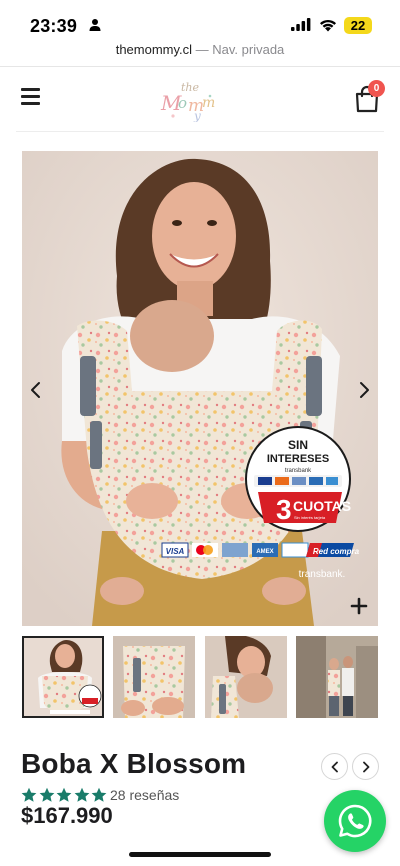  What do you see at coordinates (54, 26) in the screenshot?
I see `status-time: 23:39` at bounding box center [54, 26].